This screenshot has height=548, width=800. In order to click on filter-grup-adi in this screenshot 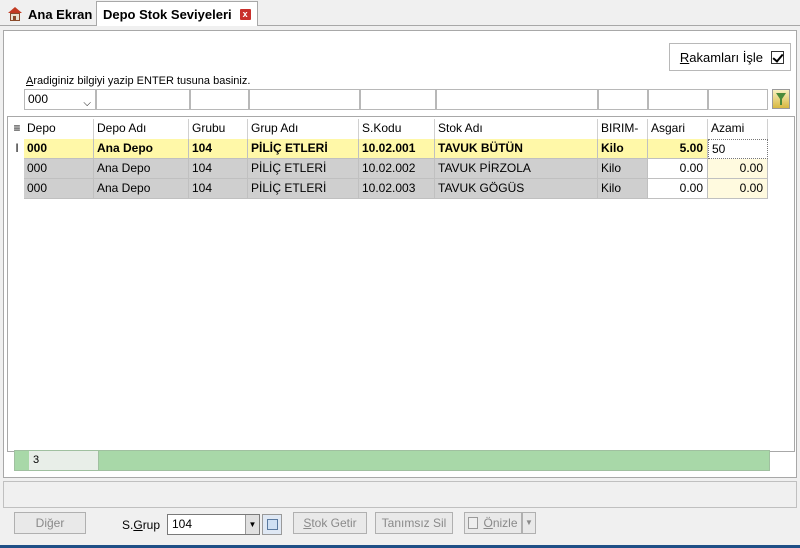, I will do `click(304, 99)`.